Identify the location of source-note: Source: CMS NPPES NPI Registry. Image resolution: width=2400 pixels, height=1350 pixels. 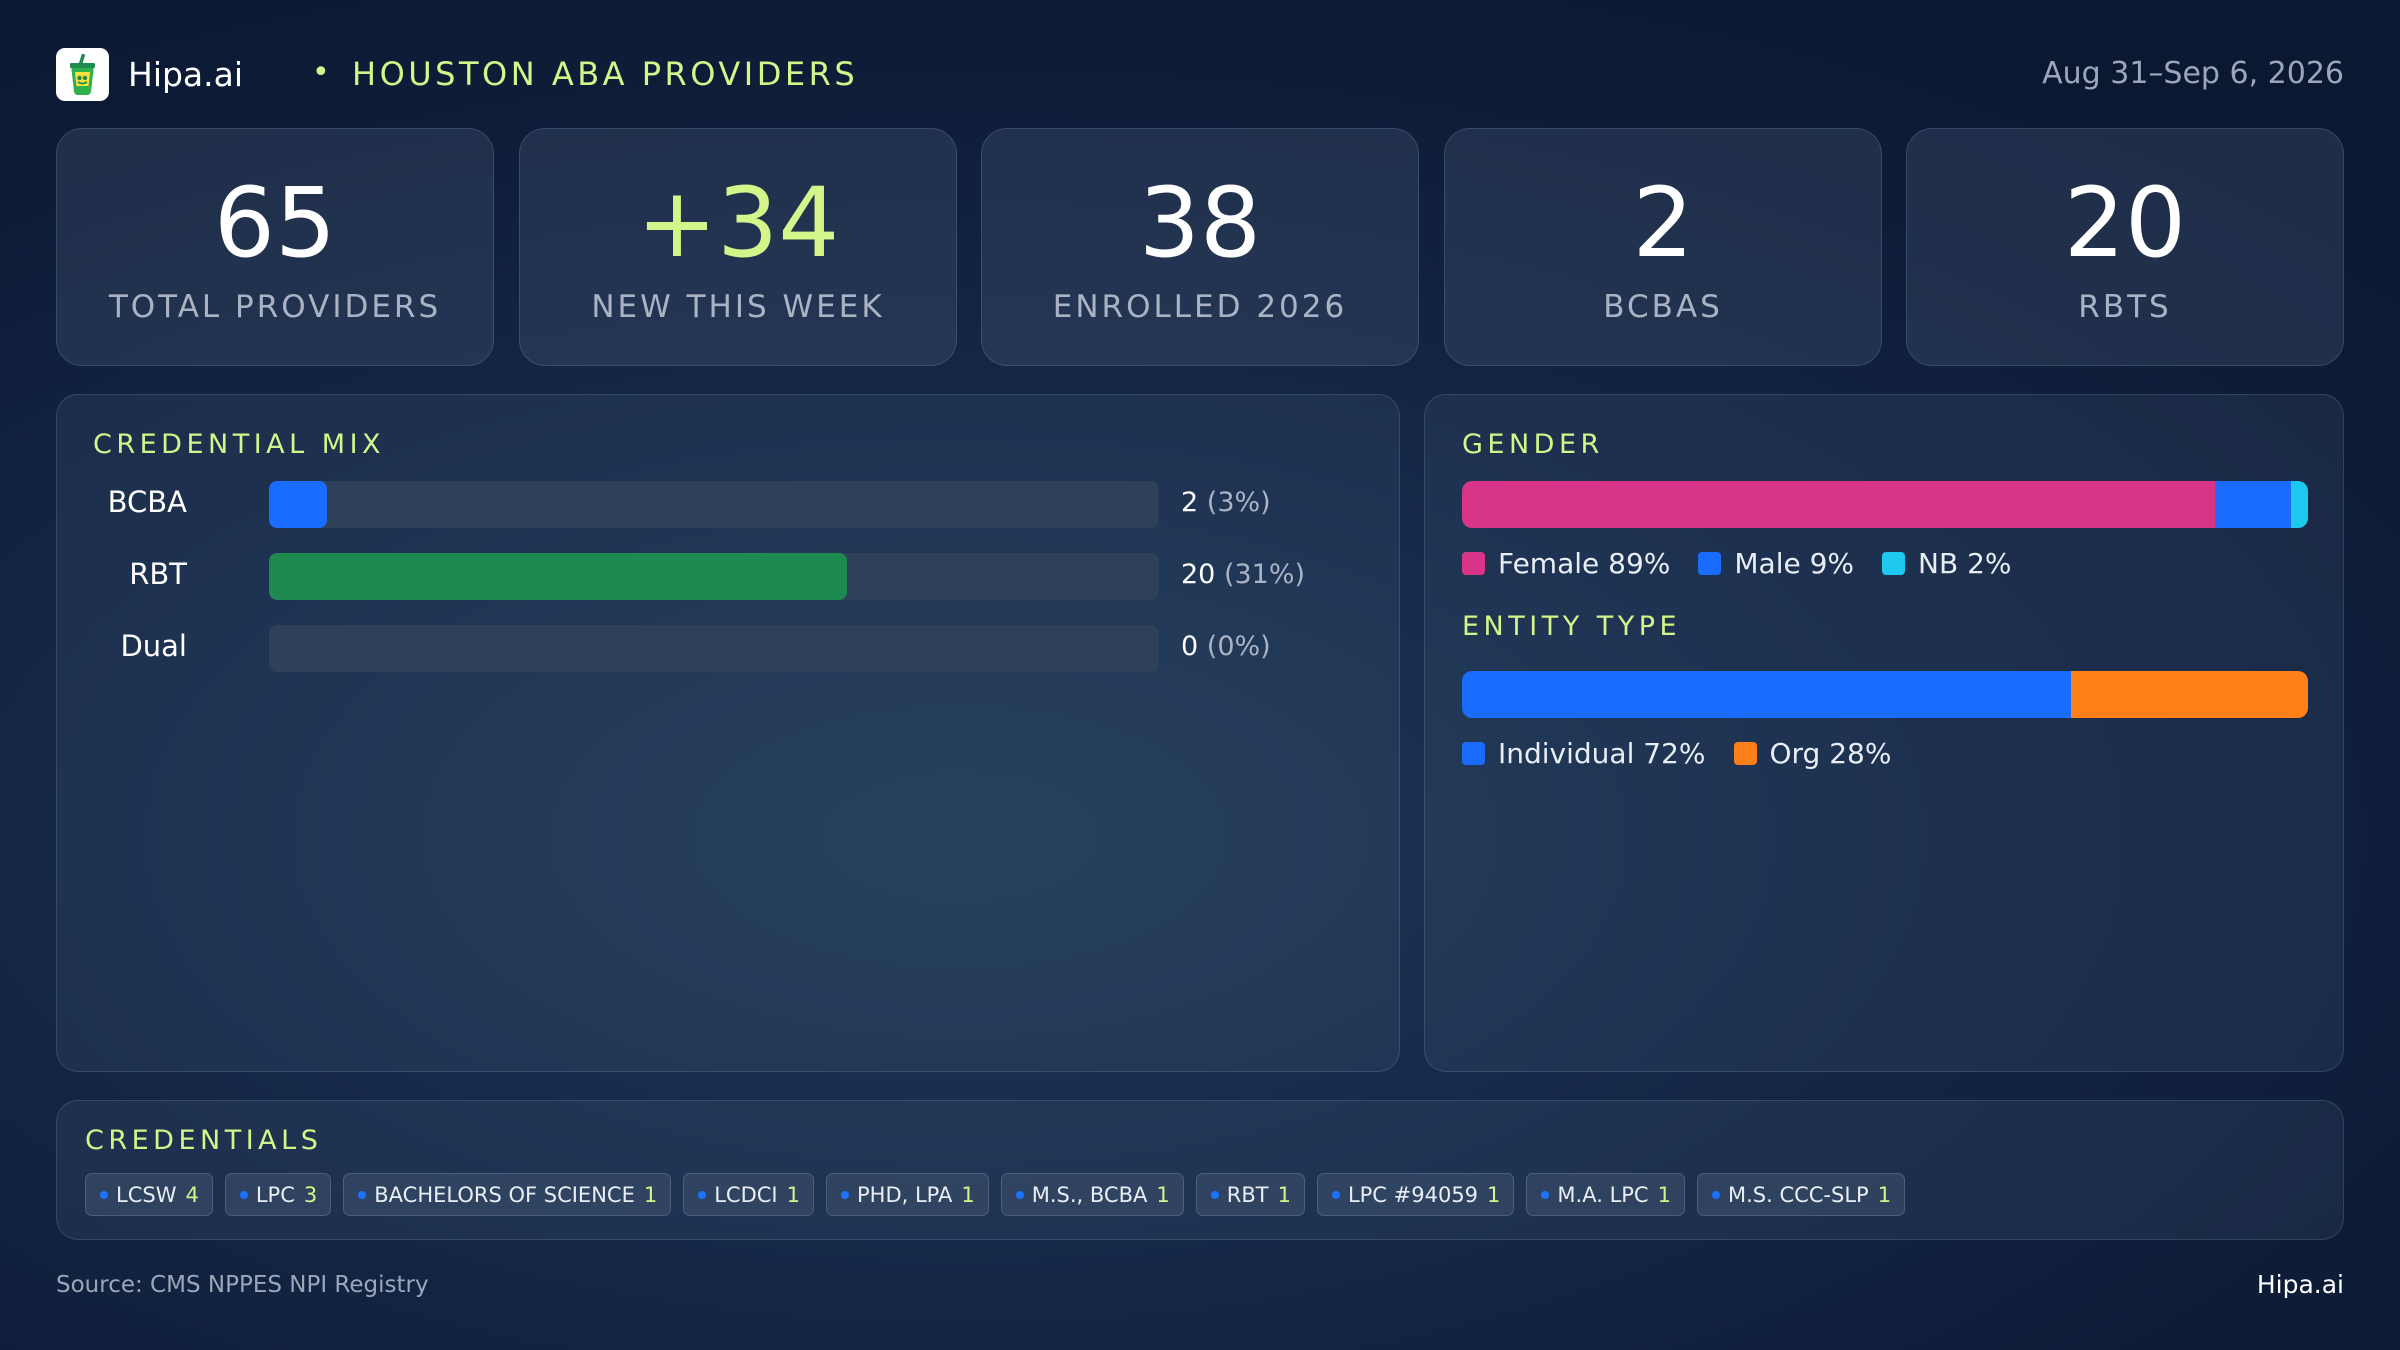
(242, 1285).